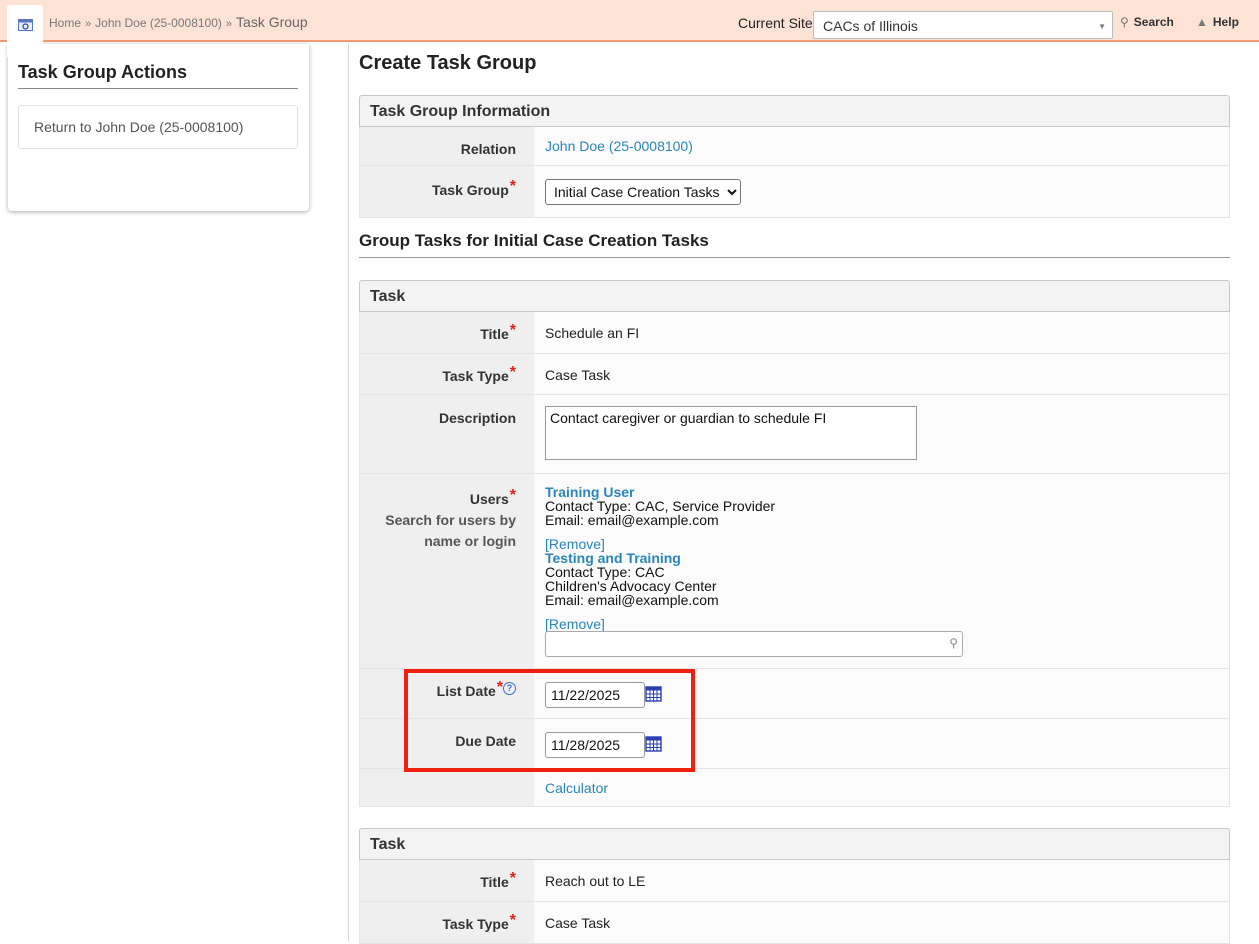  I want to click on breadcrumb: Home» John Doe (25-0008100)» Task Group, so click(178, 22).